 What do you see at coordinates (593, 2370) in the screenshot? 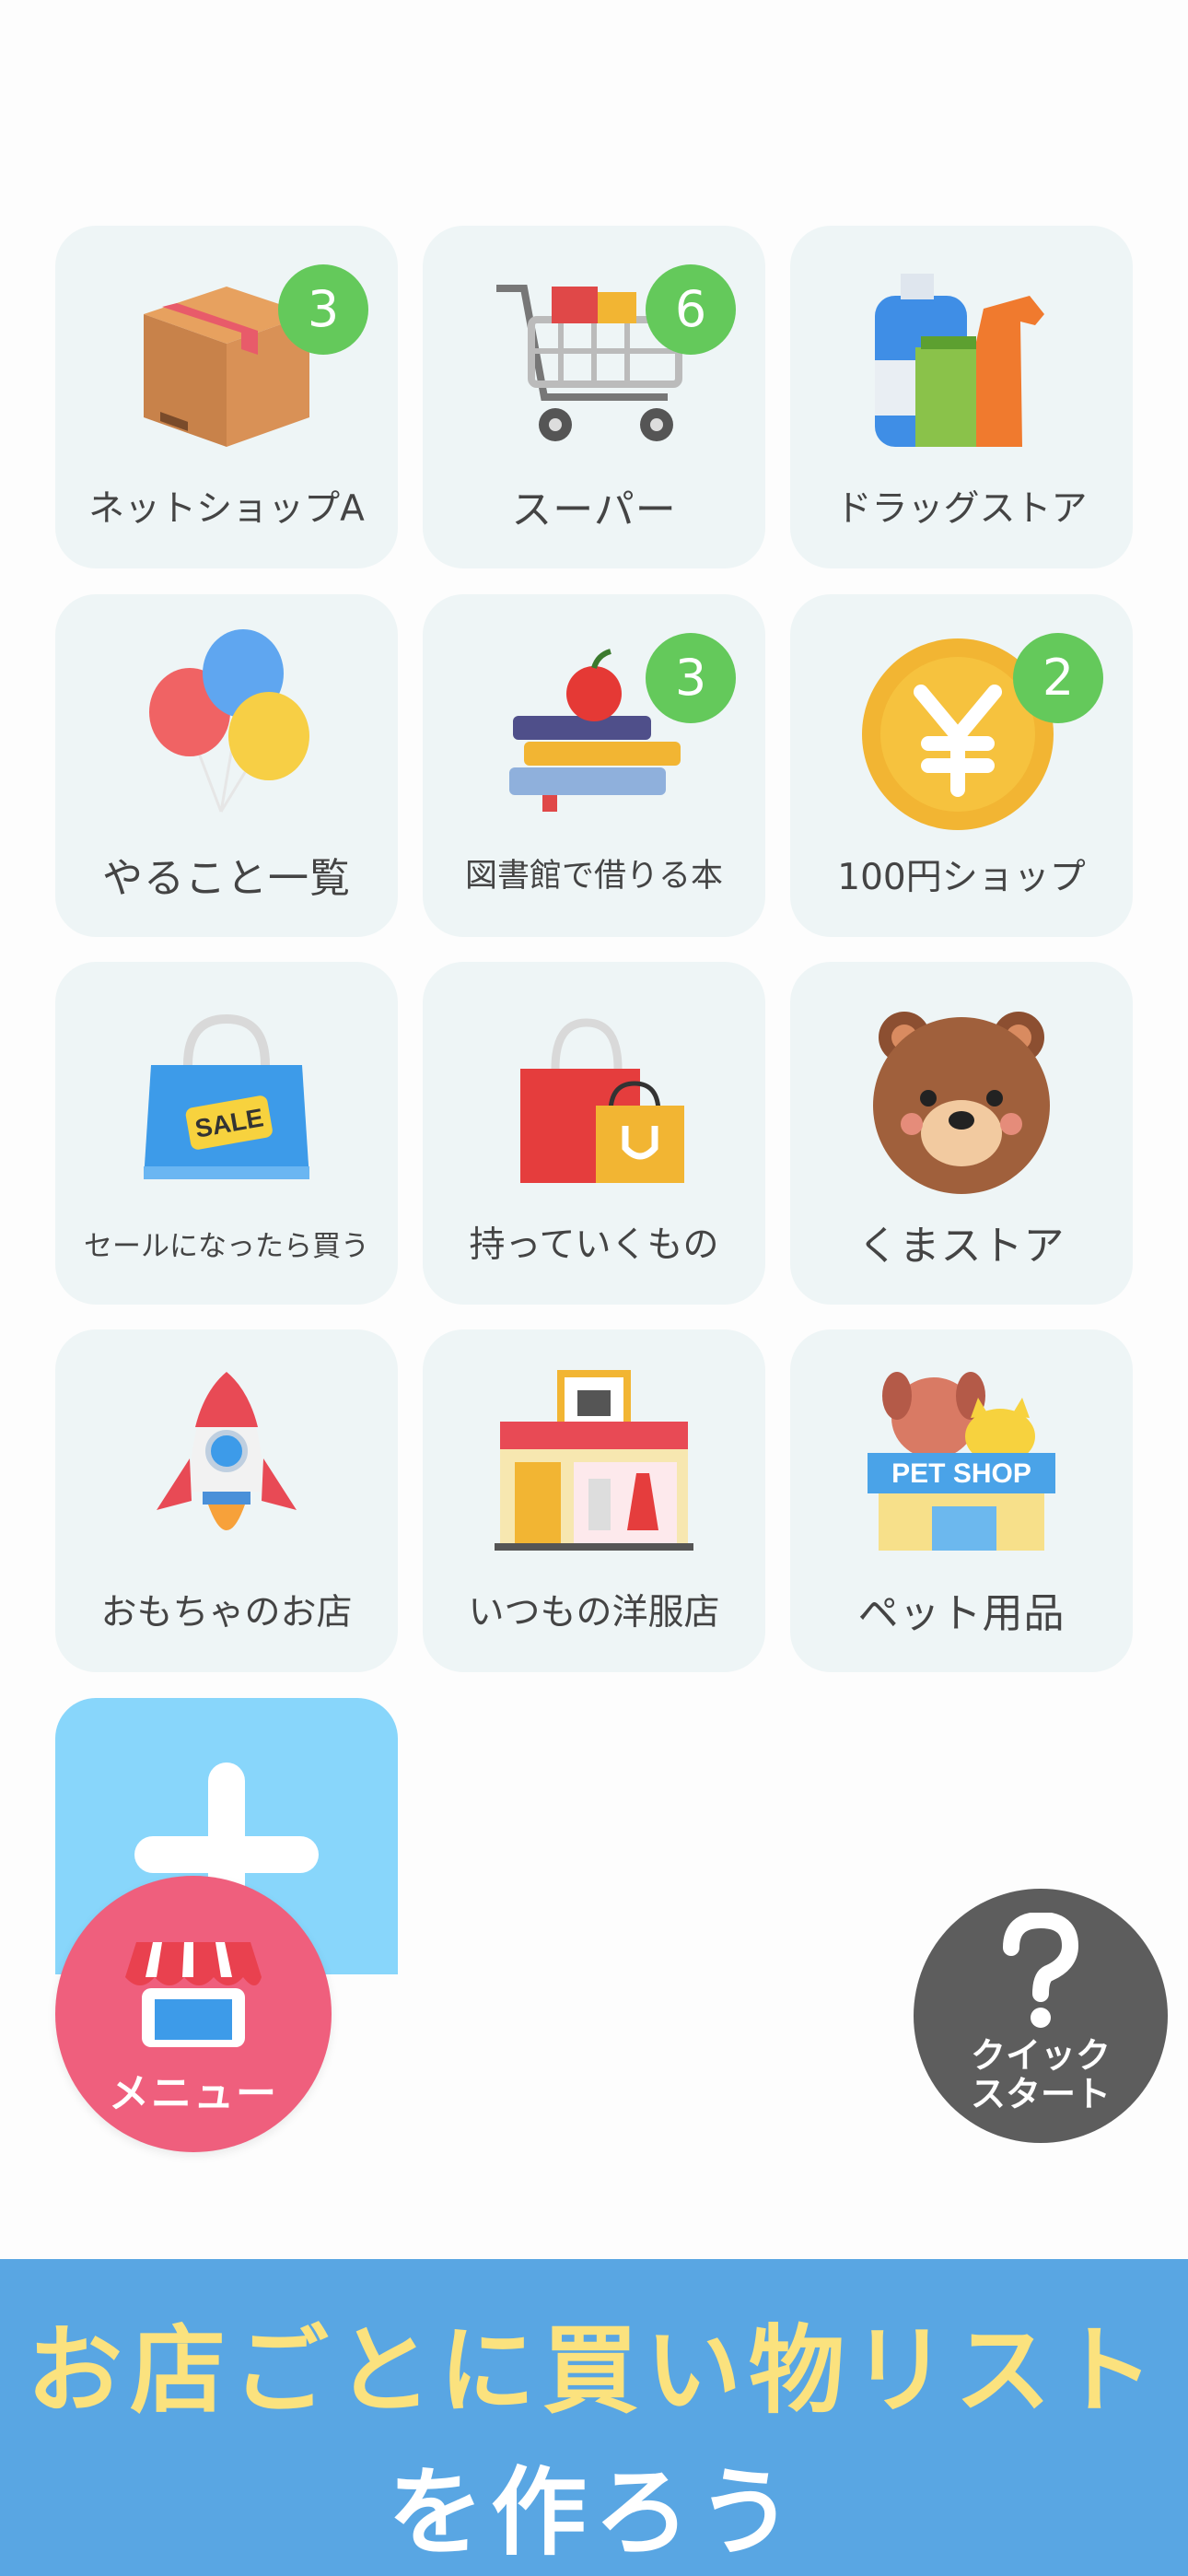
I see `promo-banner-line1: お店ごとに買い物リスト` at bounding box center [593, 2370].